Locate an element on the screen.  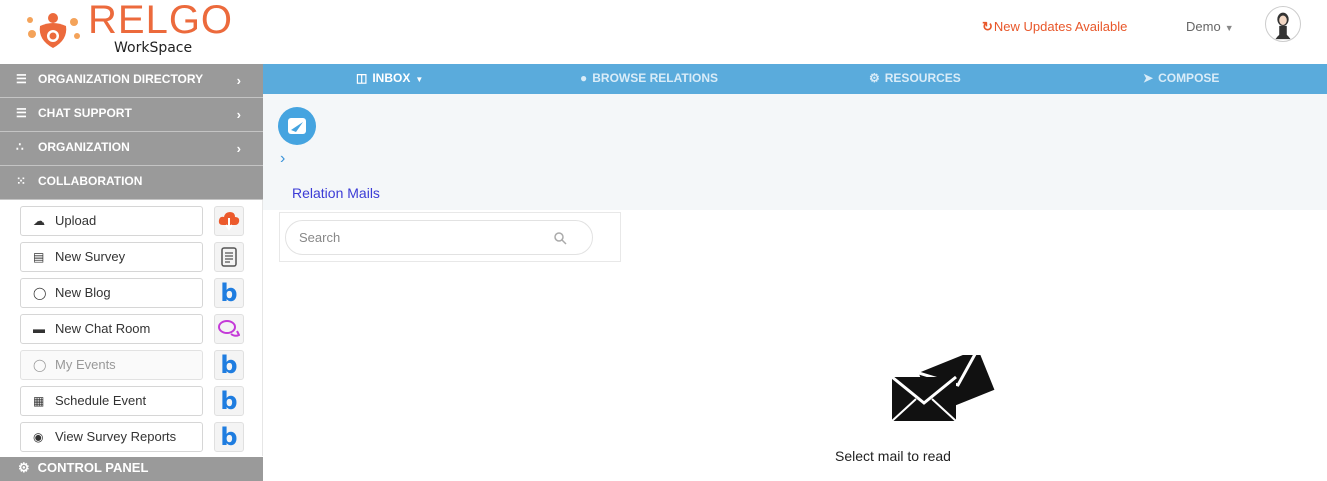
logo-subtitle: WorkSpace is located at coordinates (153, 48).